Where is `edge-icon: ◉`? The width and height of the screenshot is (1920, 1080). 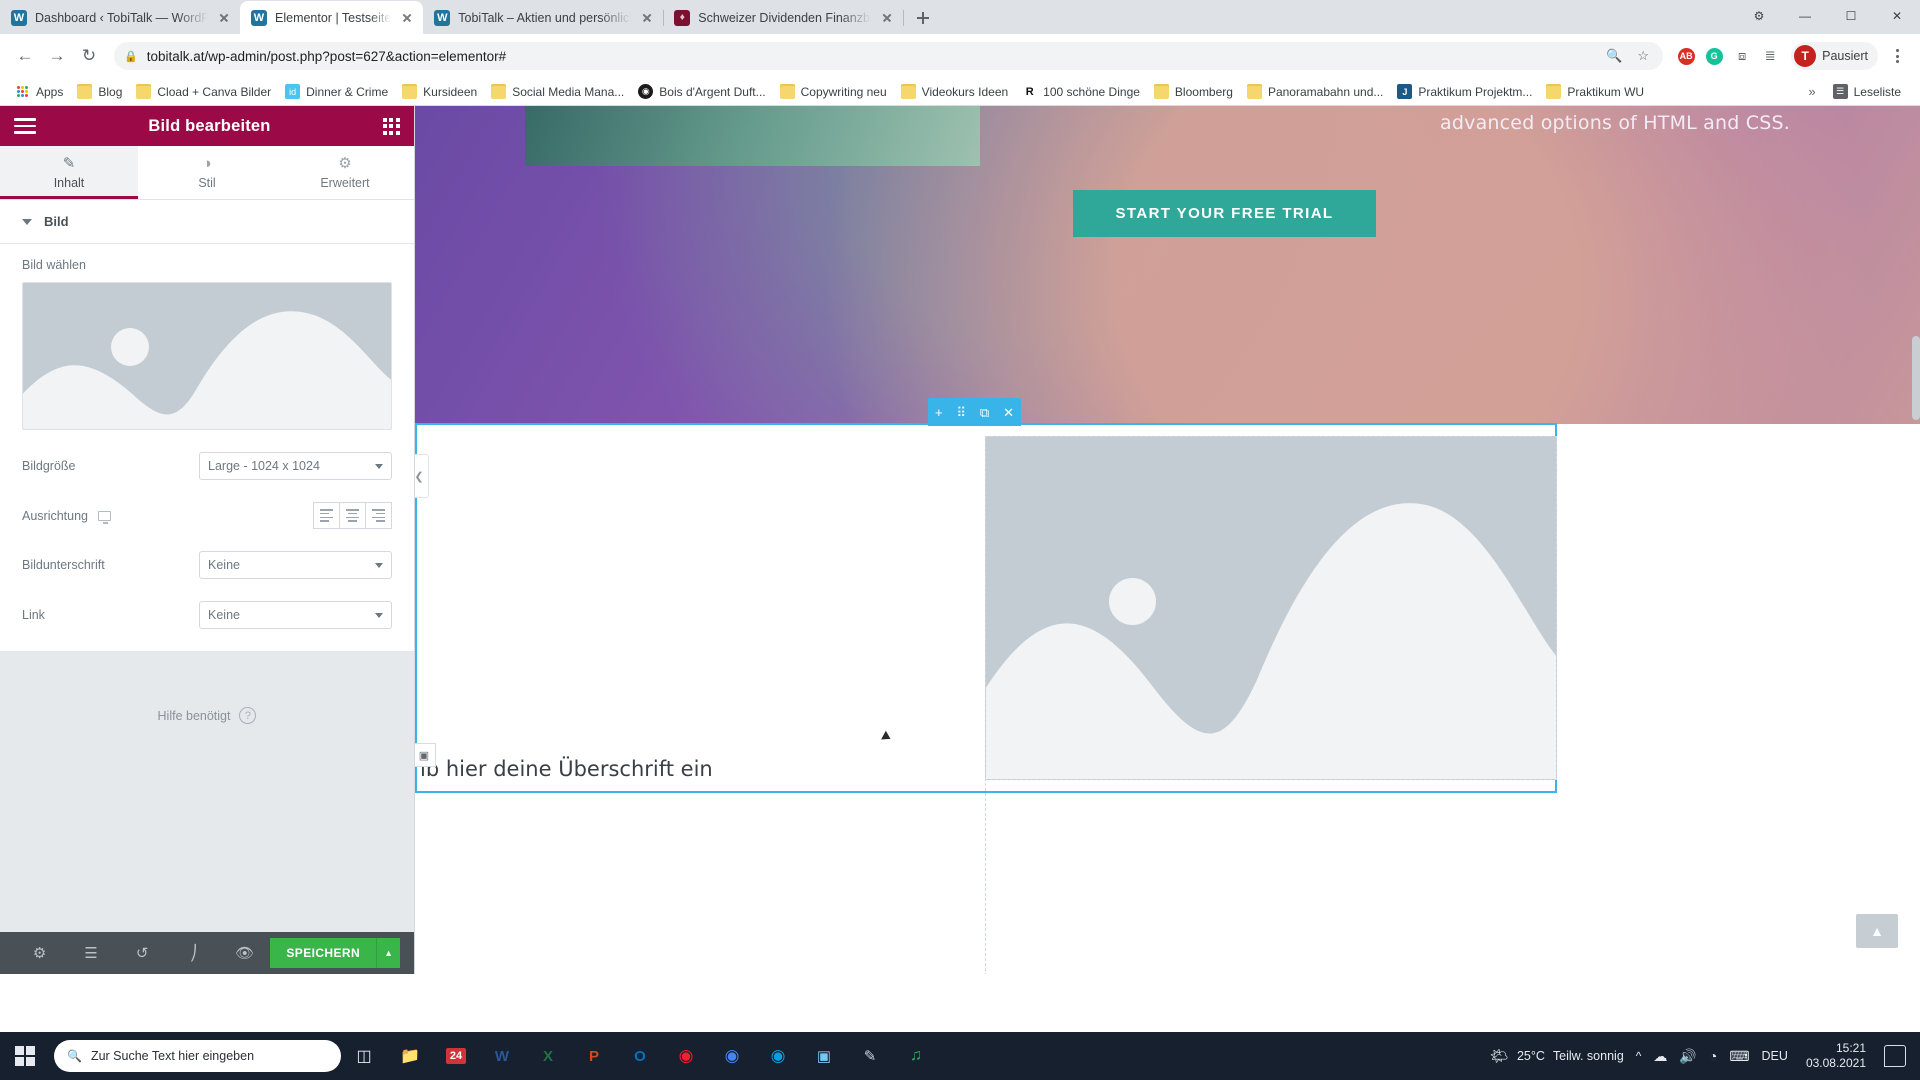
edge-icon: ◉ is located at coordinates (778, 1056).